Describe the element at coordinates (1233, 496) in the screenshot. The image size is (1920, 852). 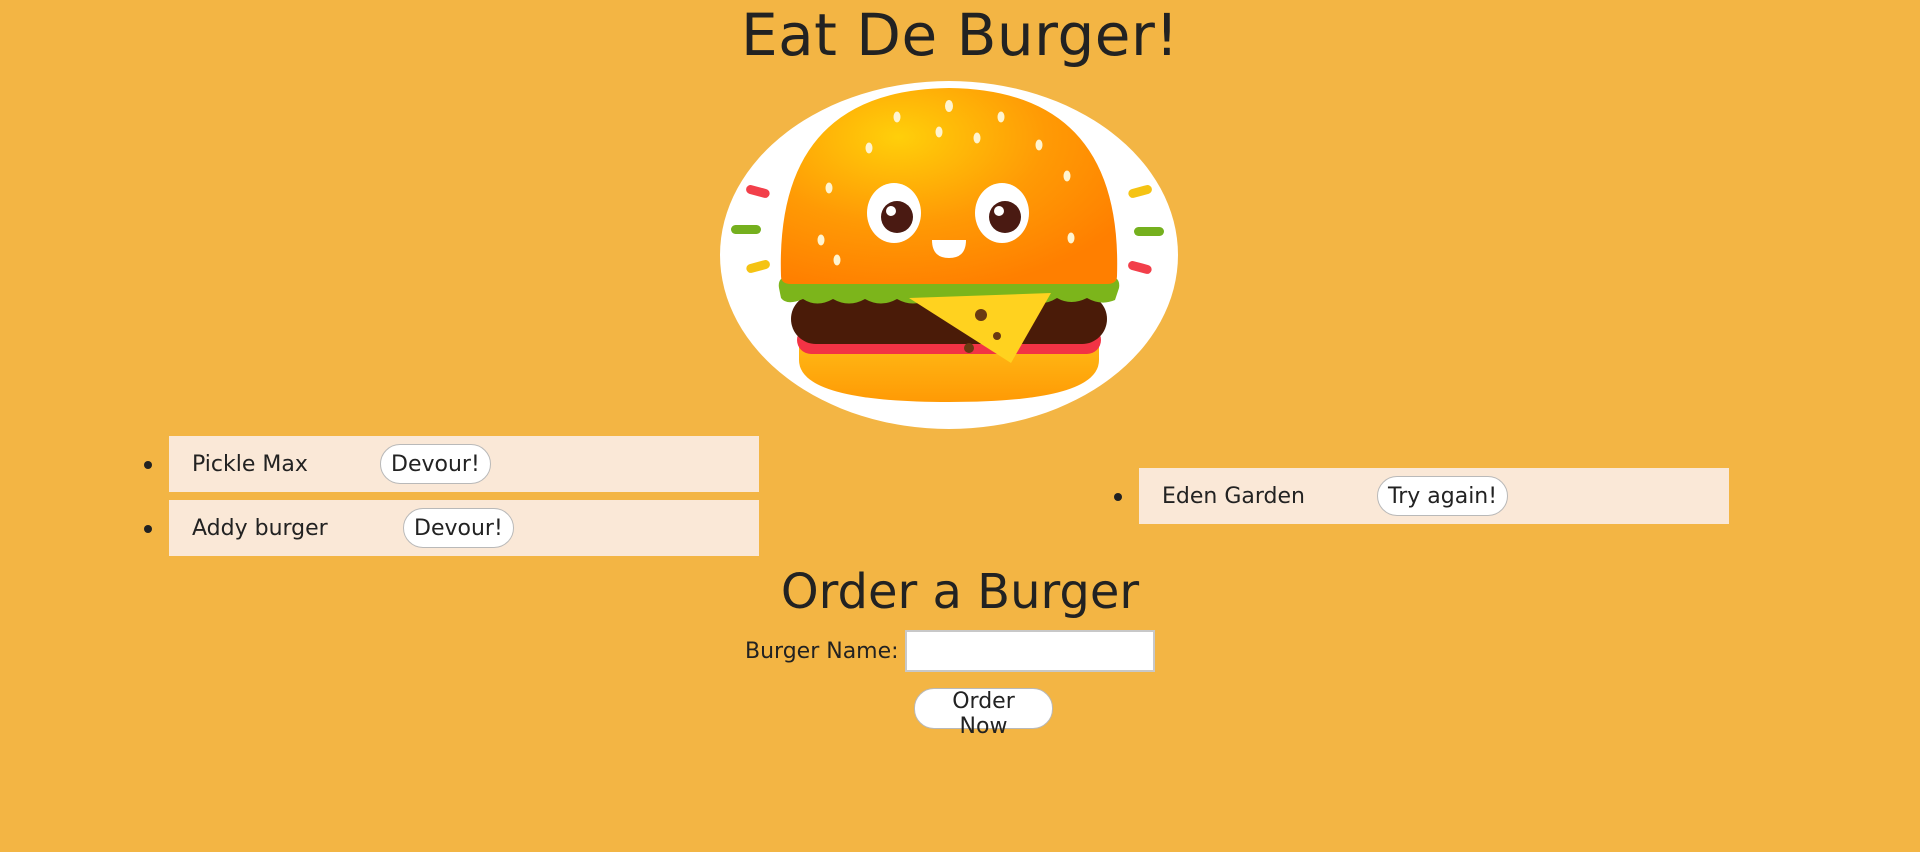
I see `burger-name: Eden Garden` at that location.